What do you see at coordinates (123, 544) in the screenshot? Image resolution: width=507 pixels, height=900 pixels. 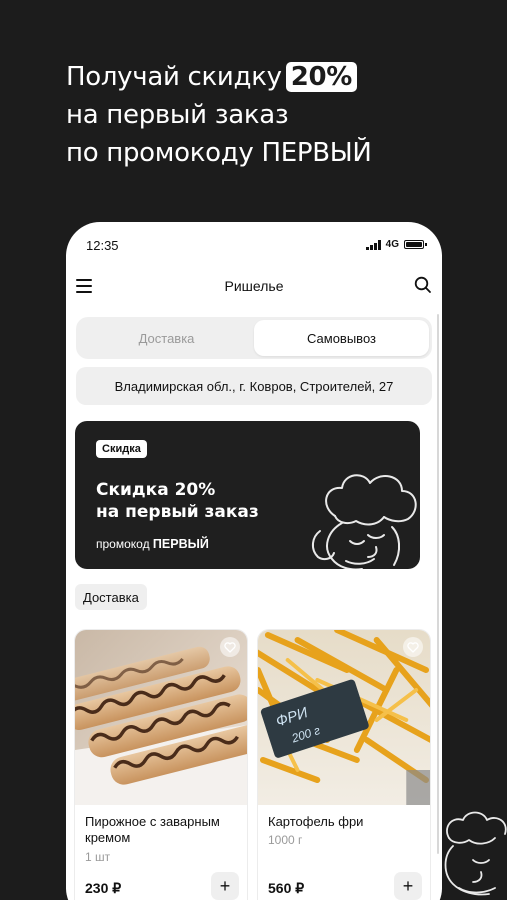 I see `banner-code-prefix: промокод` at bounding box center [123, 544].